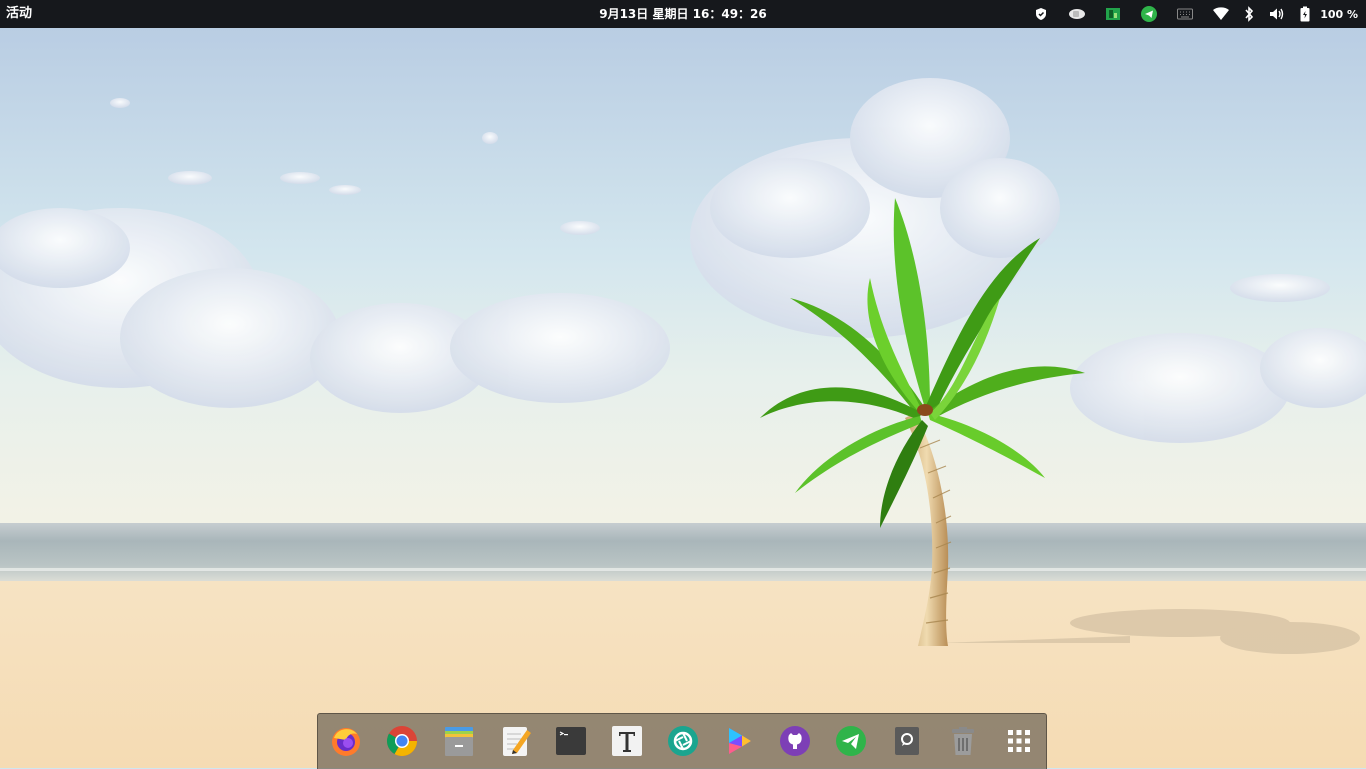 The width and height of the screenshot is (1366, 769). I want to click on dock-item-show-apps, so click(1019, 741).